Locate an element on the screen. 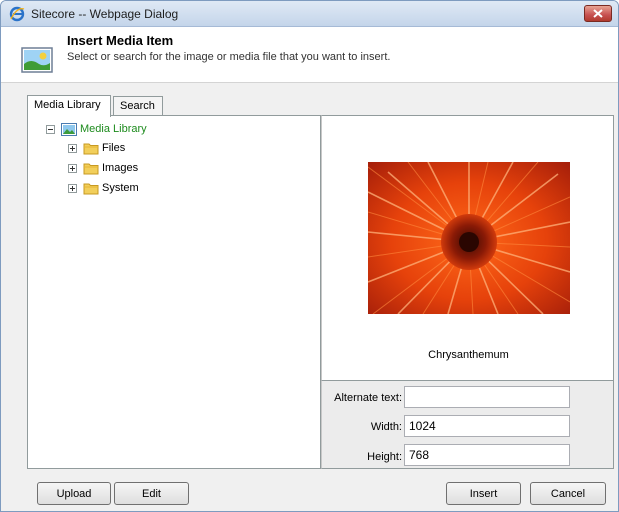 This screenshot has width=619, height=512. tree-item-files: Files is located at coordinates (96, 148).